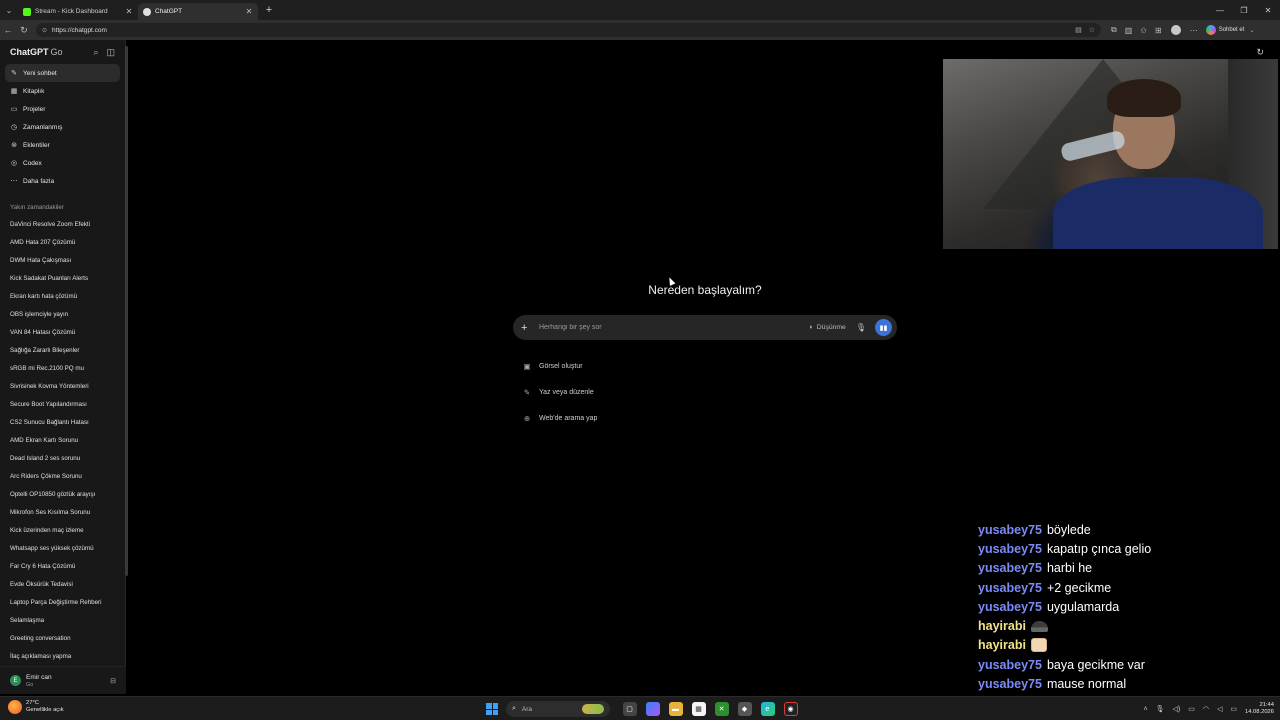  Describe the element at coordinates (1086, 684) in the screenshot. I see `chat-text: mause normal` at that location.